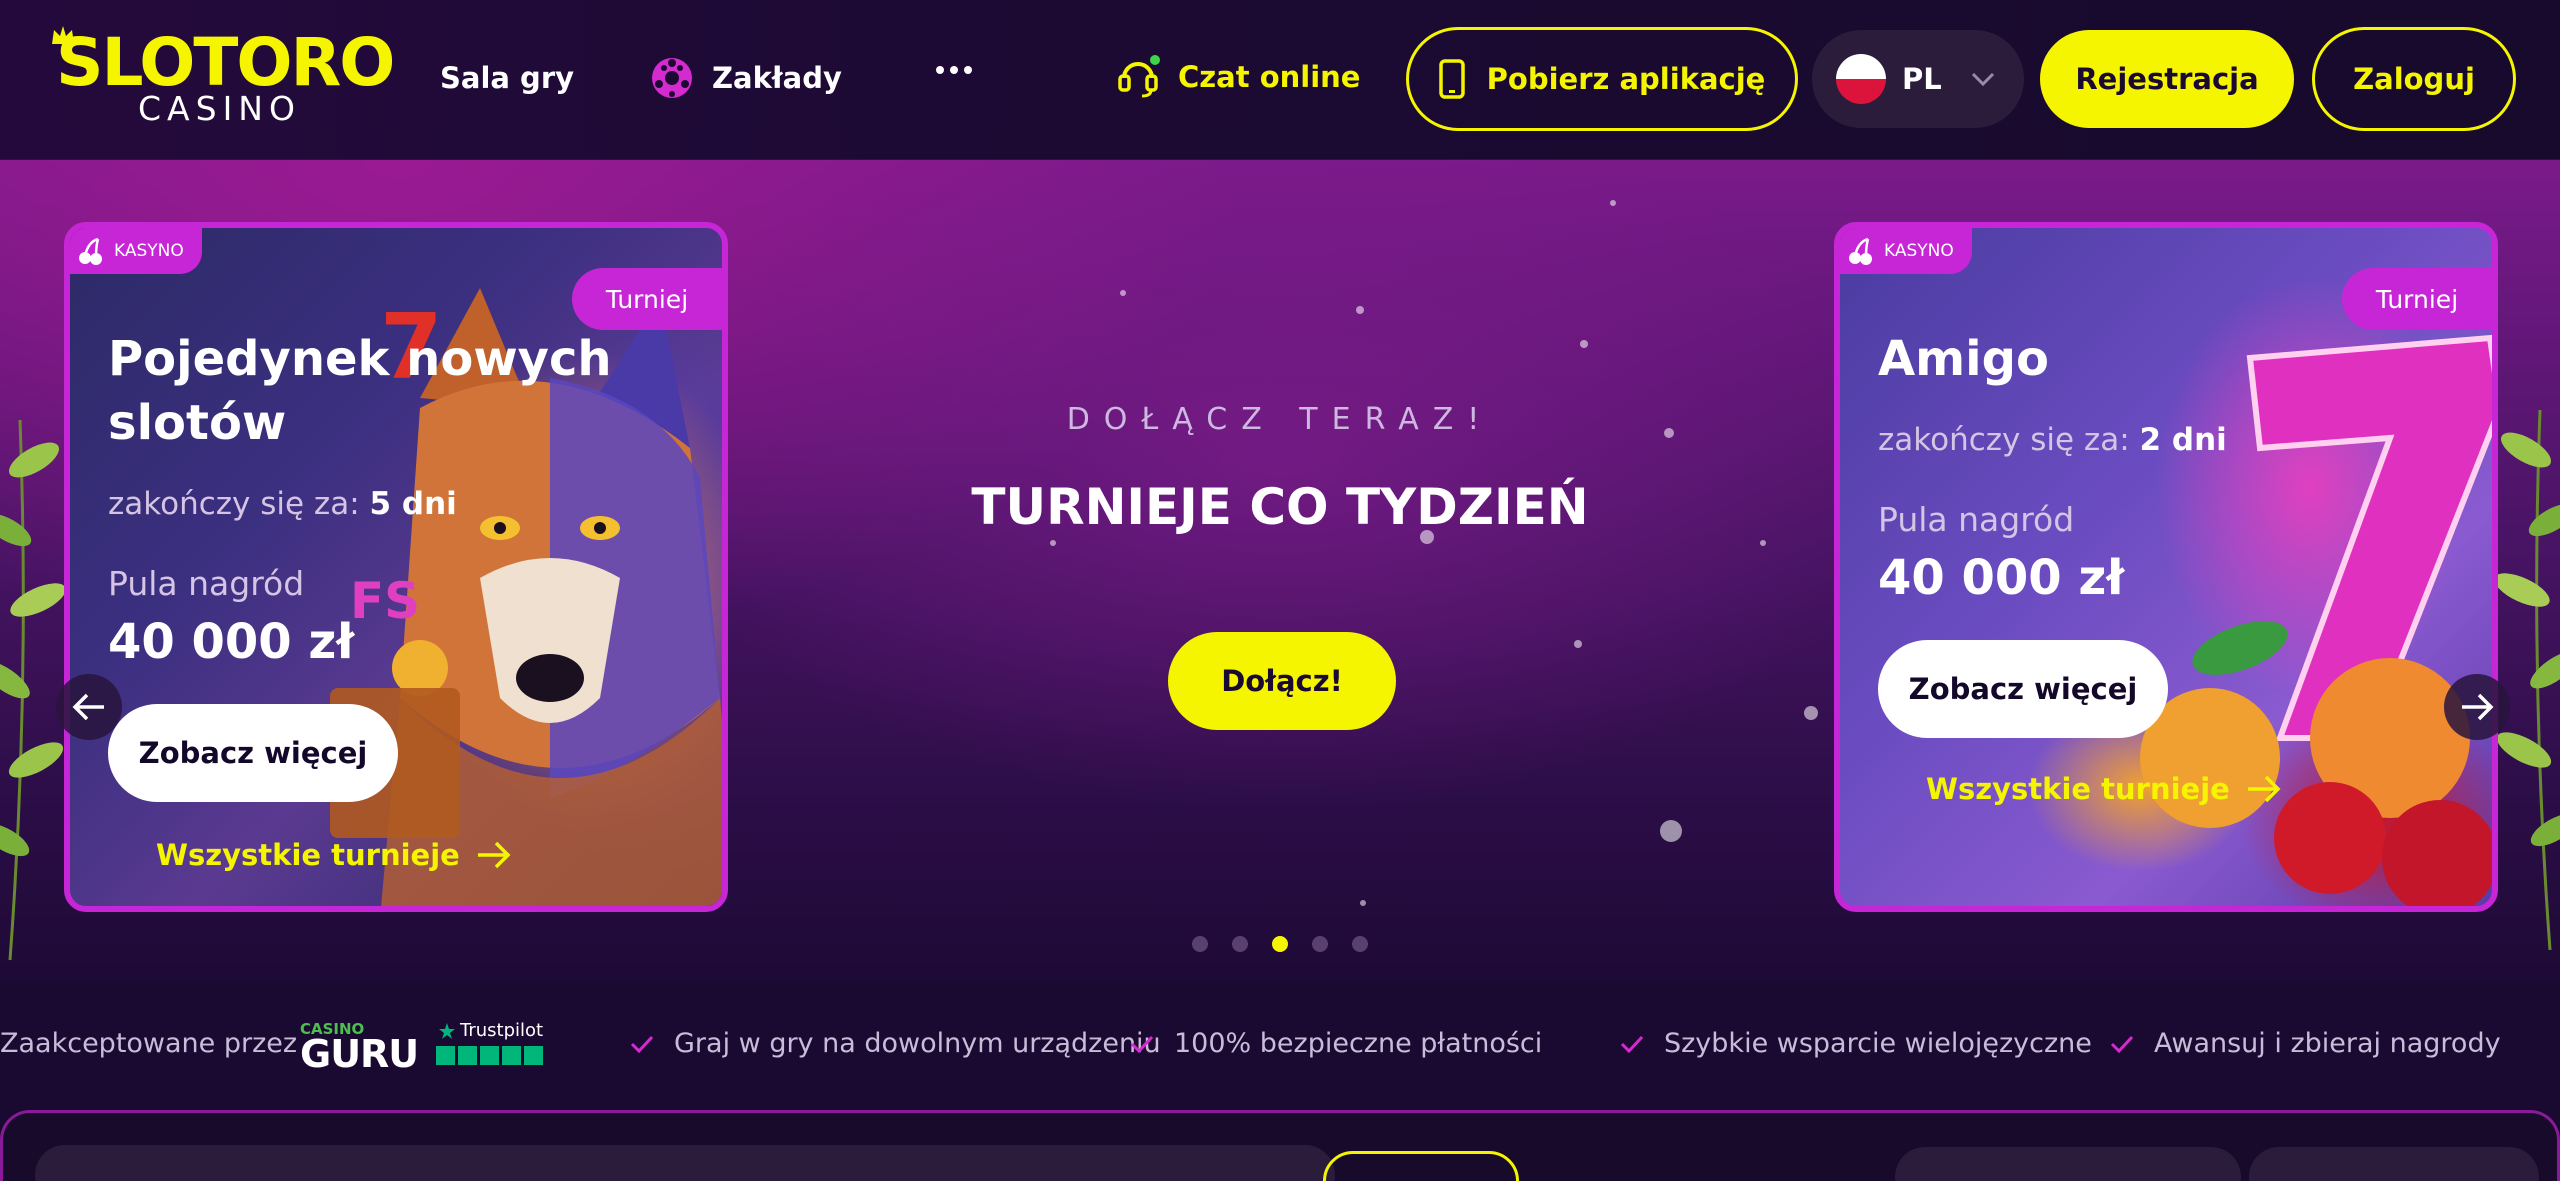  What do you see at coordinates (2167, 79) in the screenshot?
I see `register-button: Rejestracja` at bounding box center [2167, 79].